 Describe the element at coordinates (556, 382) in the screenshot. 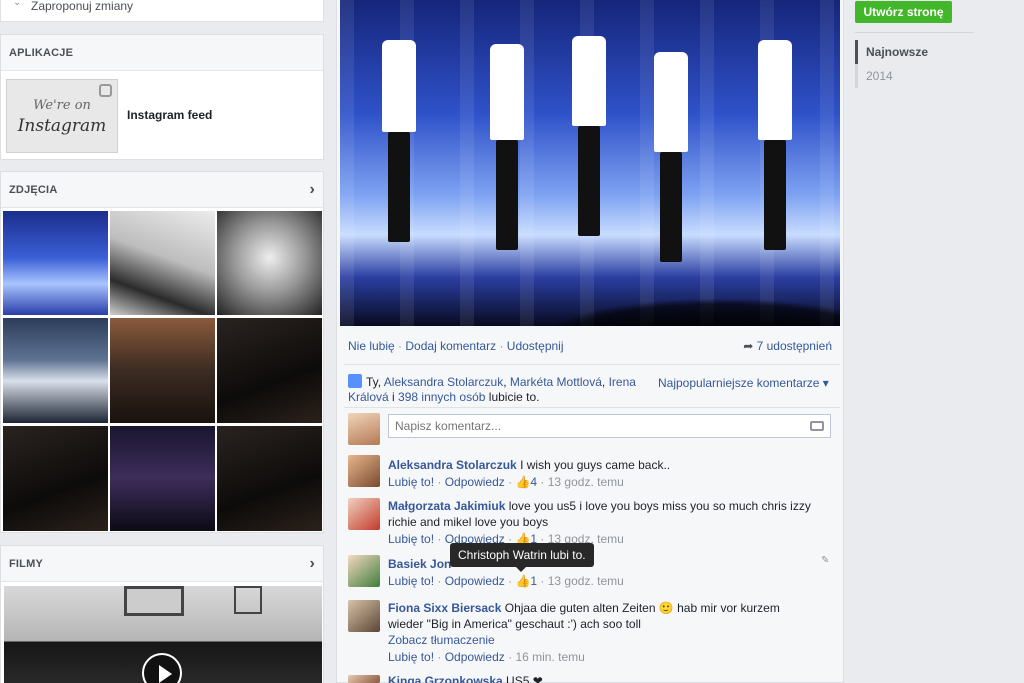

I see `liker-link: Markéta Mottlová` at that location.